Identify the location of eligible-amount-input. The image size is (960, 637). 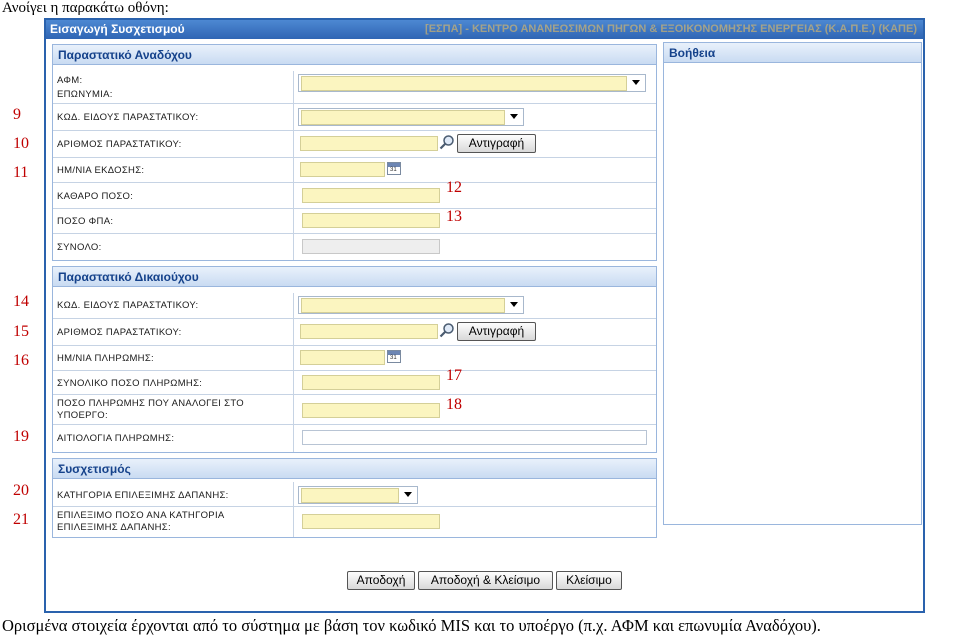
(371, 521).